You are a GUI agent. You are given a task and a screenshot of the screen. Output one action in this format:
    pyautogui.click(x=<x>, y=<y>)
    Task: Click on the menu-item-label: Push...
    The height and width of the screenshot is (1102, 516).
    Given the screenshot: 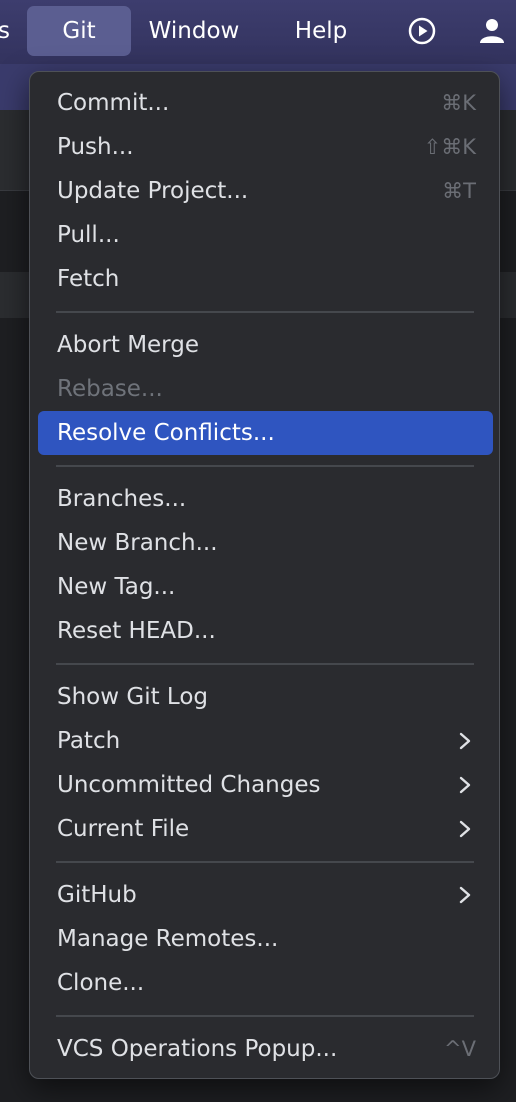 What is the action you would take?
    pyautogui.click(x=95, y=147)
    